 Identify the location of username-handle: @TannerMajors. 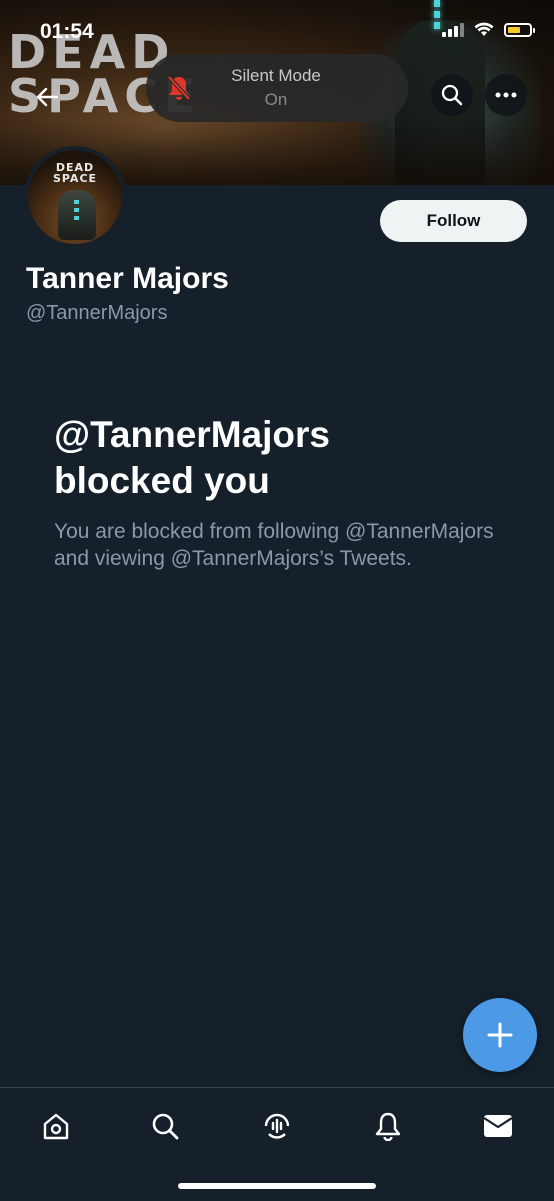
(97, 313).